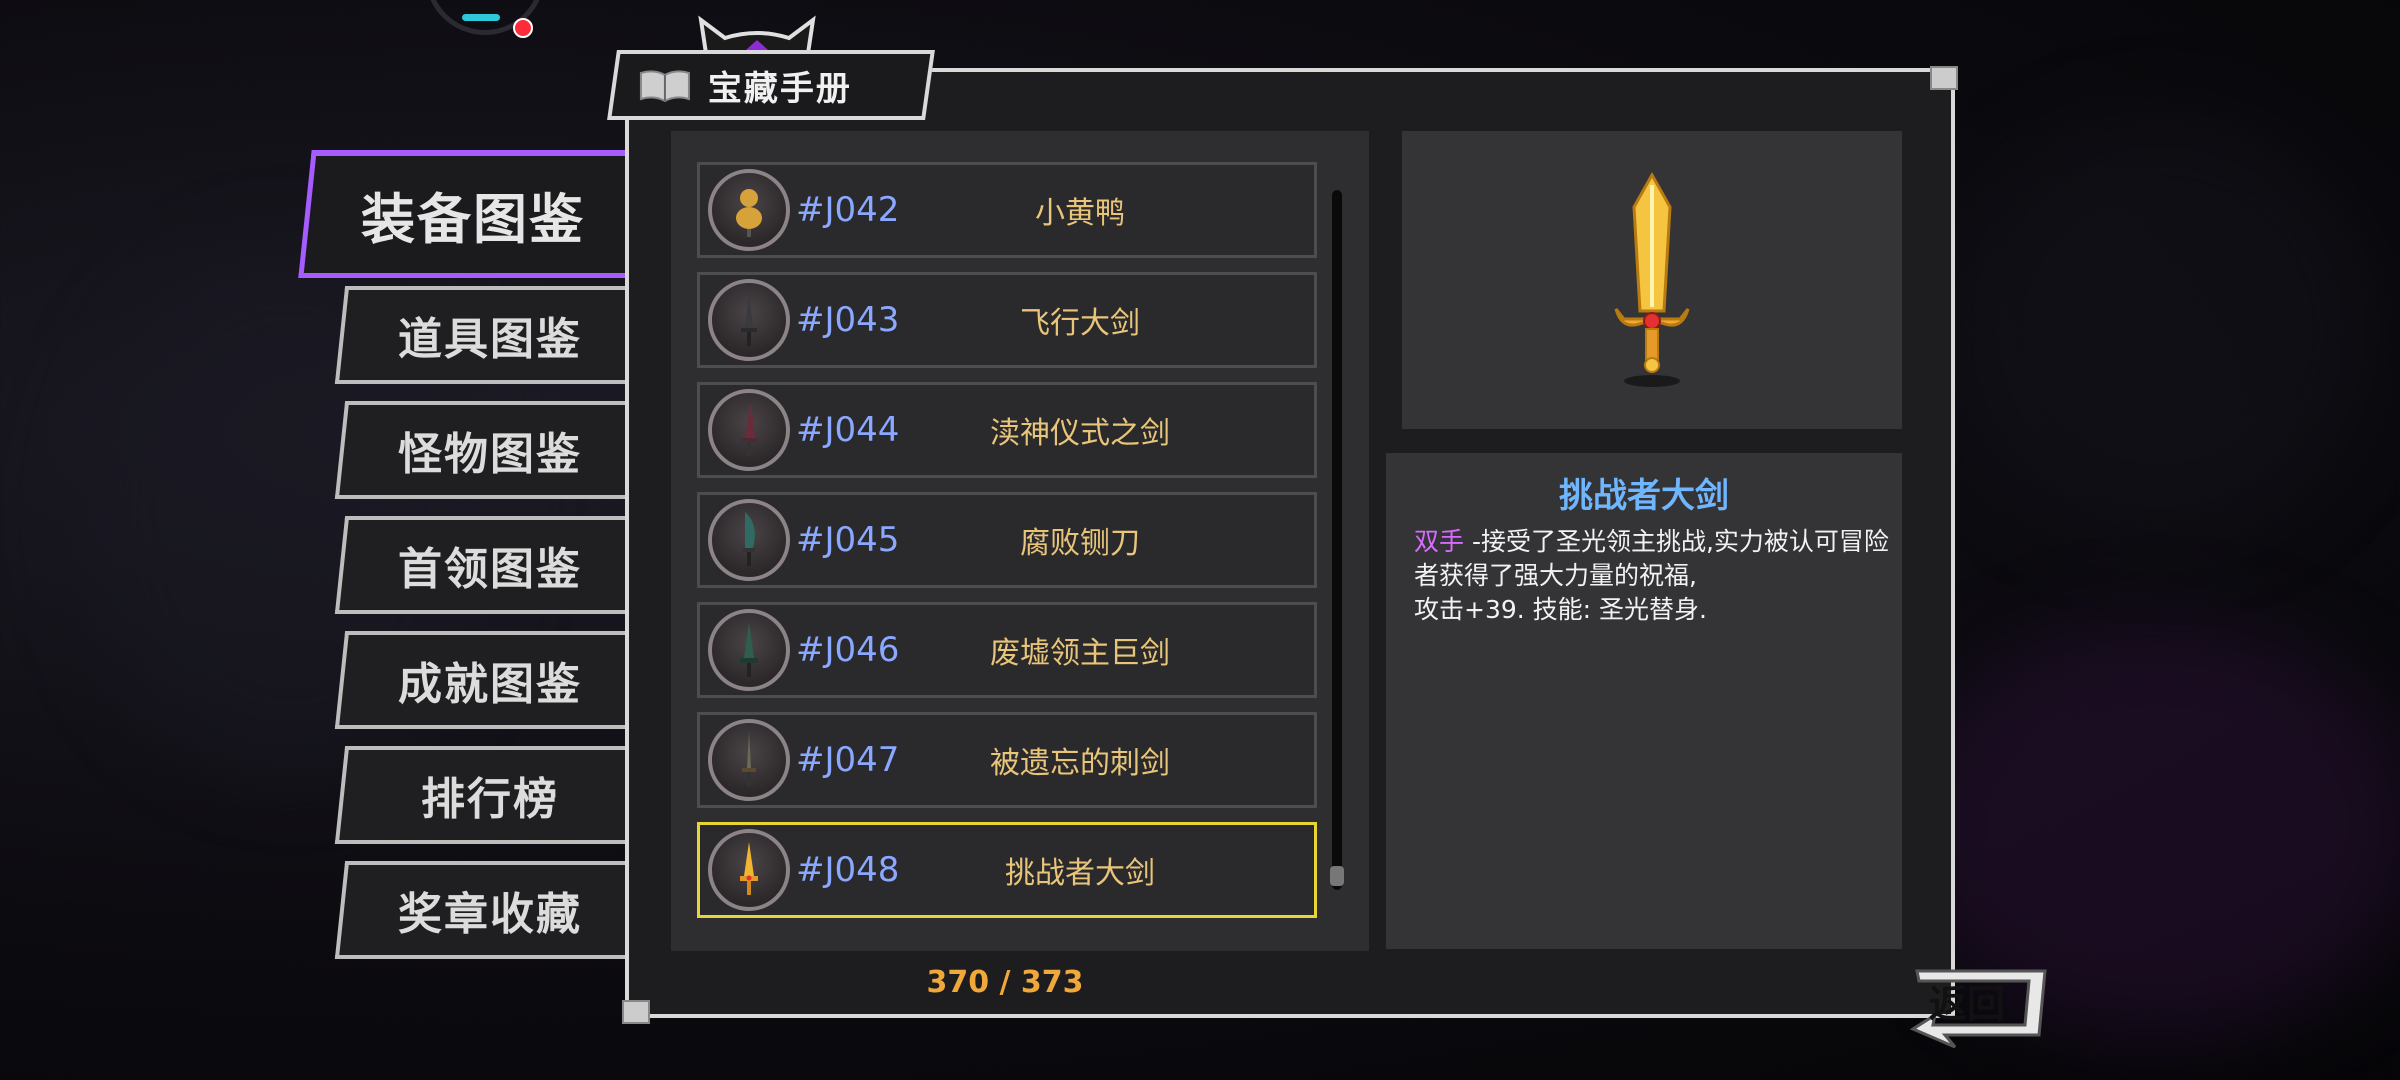  I want to click on scrollbar-track, so click(1337, 540).